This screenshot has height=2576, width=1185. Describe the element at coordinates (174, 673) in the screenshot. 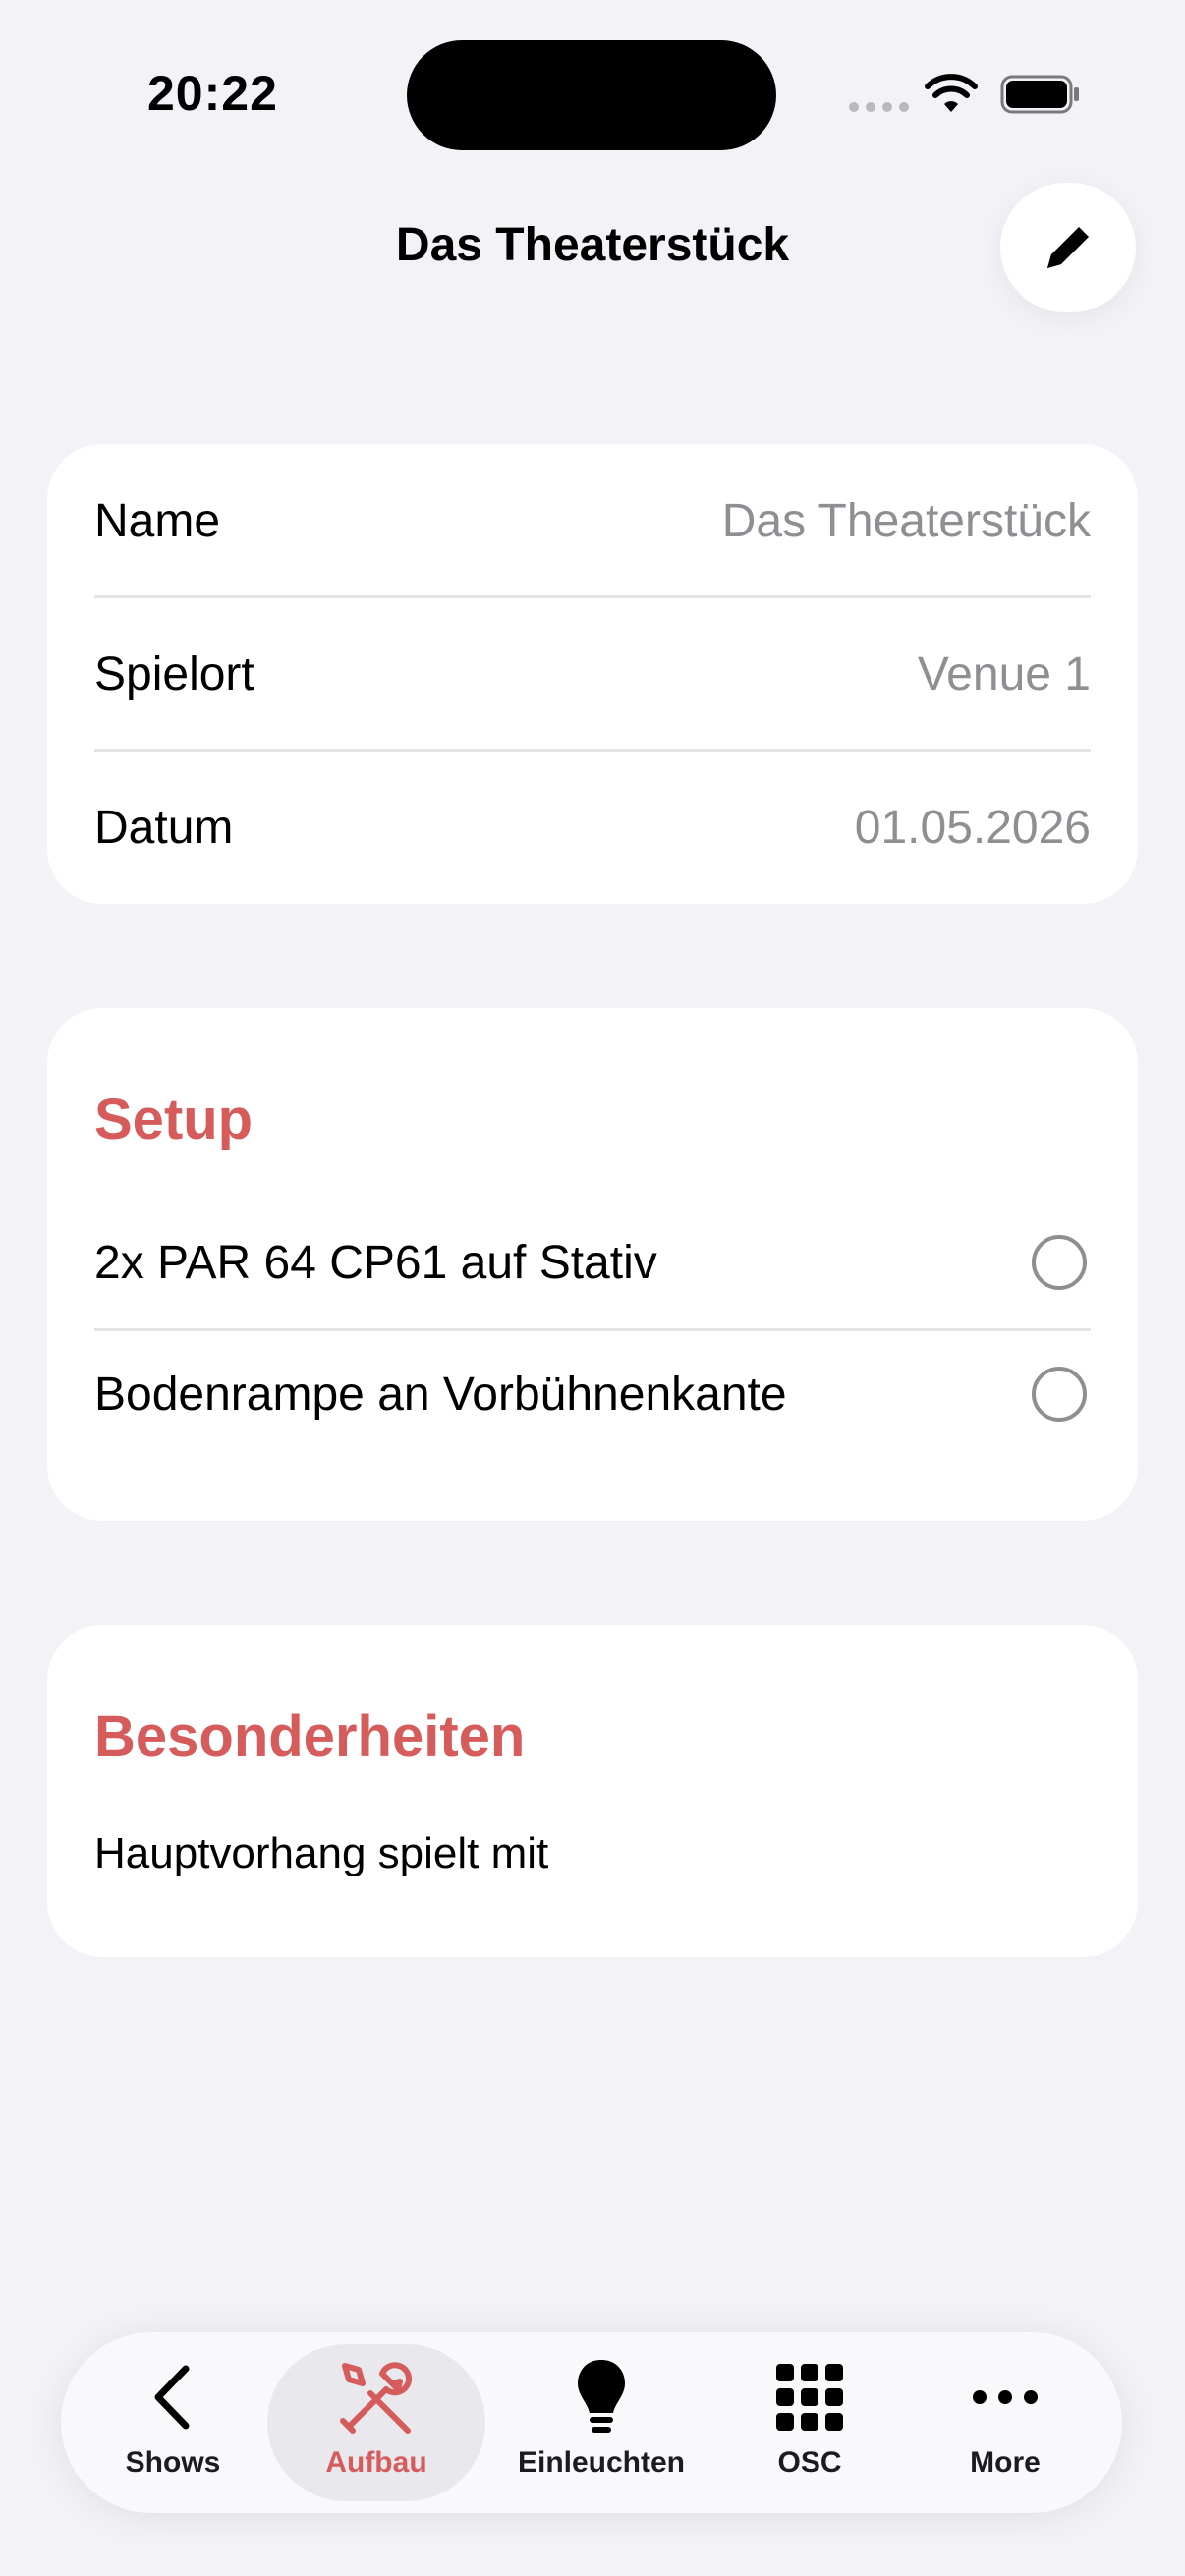

I see `detail-label: Spielort` at that location.